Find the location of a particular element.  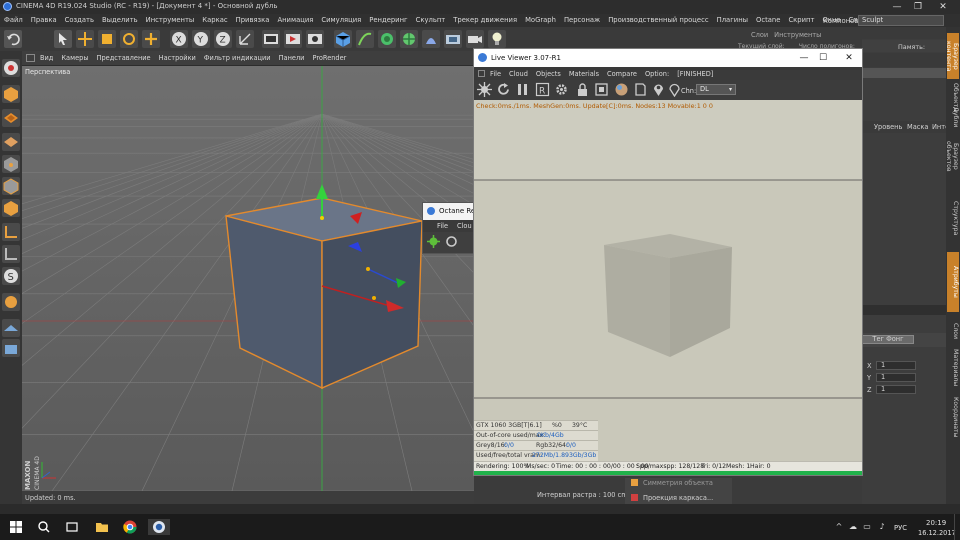

menu-item-17: Скрипт is located at coordinates (801, 20).